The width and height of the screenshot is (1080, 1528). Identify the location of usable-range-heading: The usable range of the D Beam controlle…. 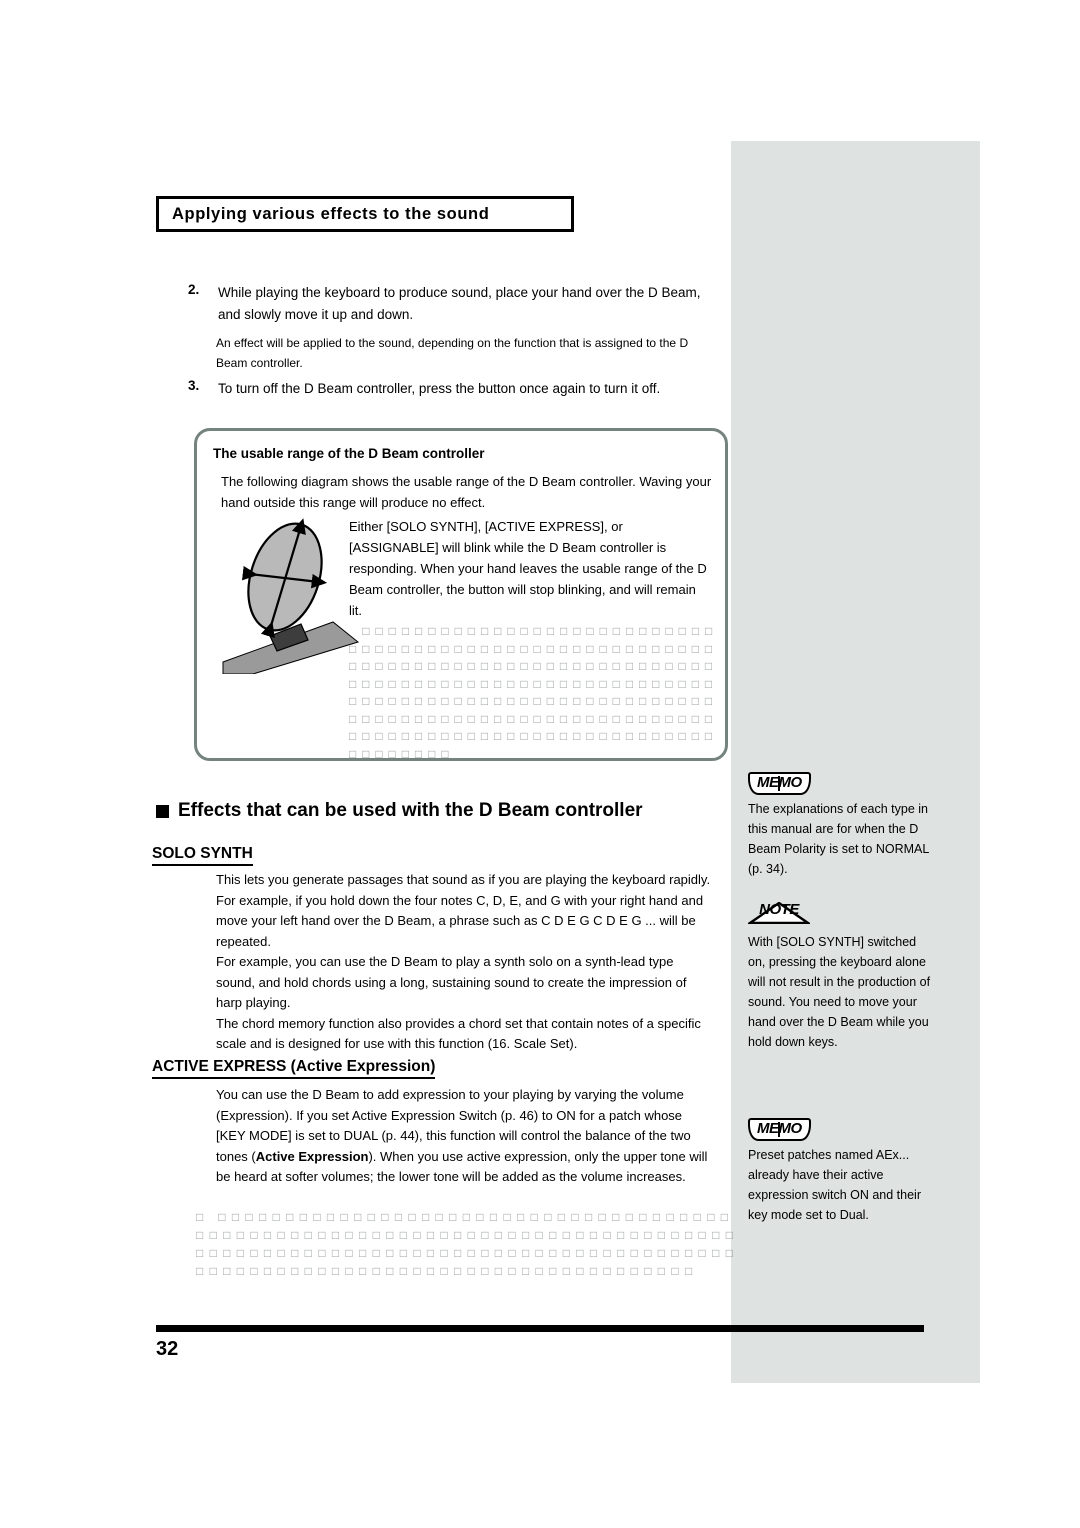
(349, 453).